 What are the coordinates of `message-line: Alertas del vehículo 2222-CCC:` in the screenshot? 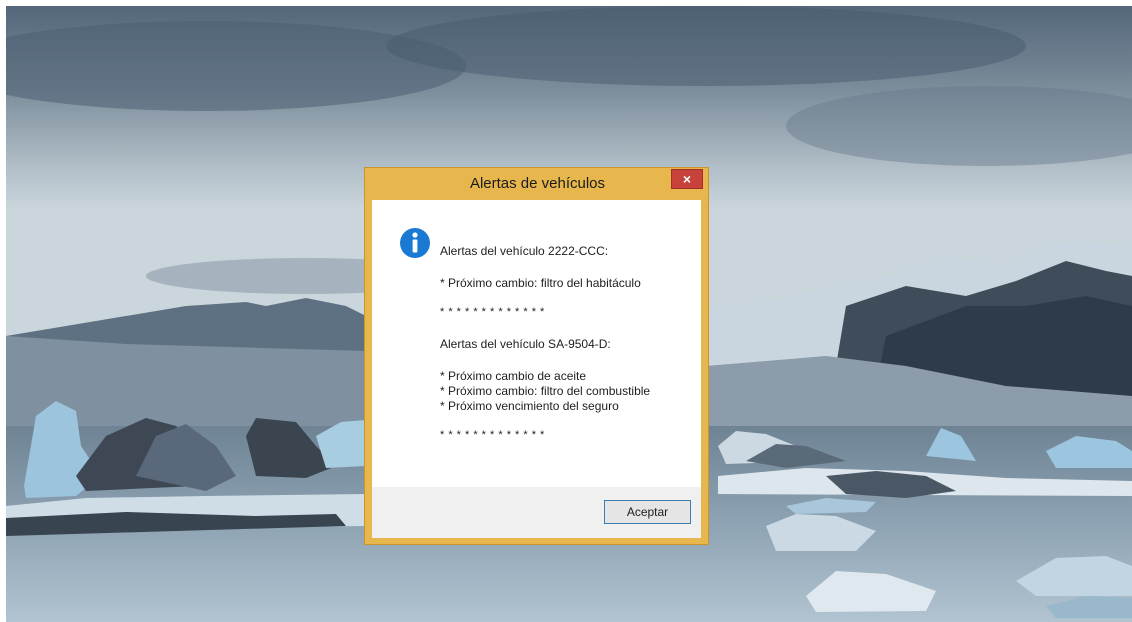 It's located at (524, 251).